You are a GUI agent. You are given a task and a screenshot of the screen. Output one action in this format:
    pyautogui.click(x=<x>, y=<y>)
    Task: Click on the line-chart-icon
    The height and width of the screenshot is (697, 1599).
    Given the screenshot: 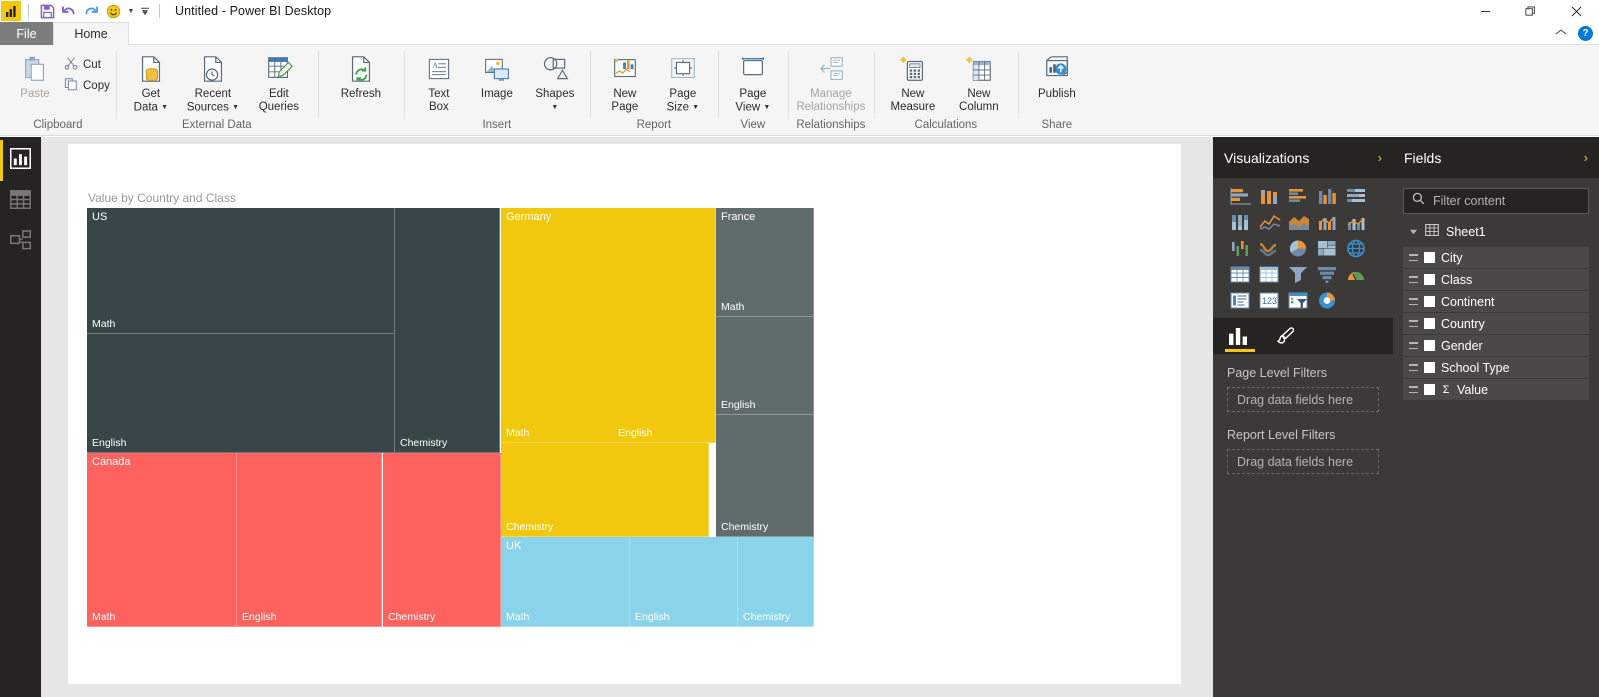 What is the action you would take?
    pyautogui.click(x=1270, y=222)
    